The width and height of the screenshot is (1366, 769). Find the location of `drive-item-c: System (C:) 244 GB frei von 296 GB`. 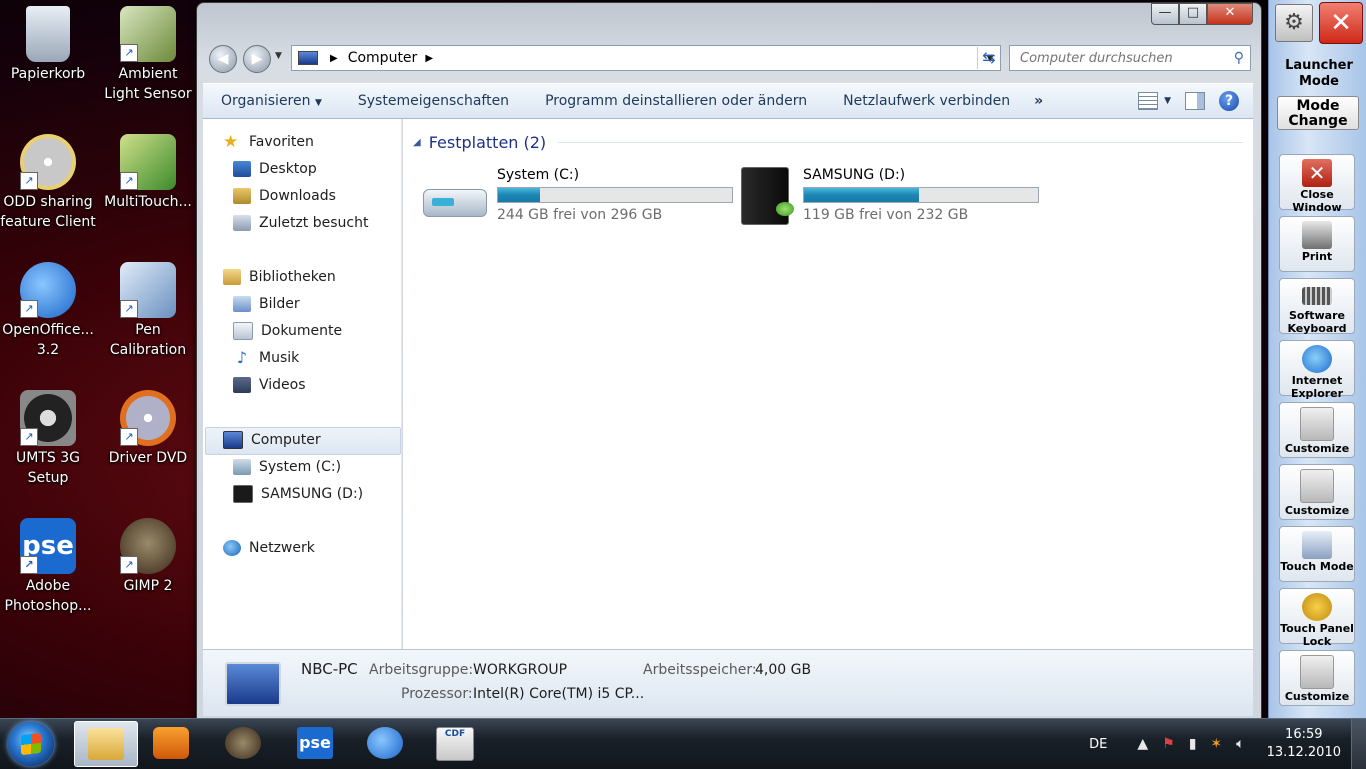

drive-item-c: System (C:) 244 GB frei von 296 GB is located at coordinates (578, 197).